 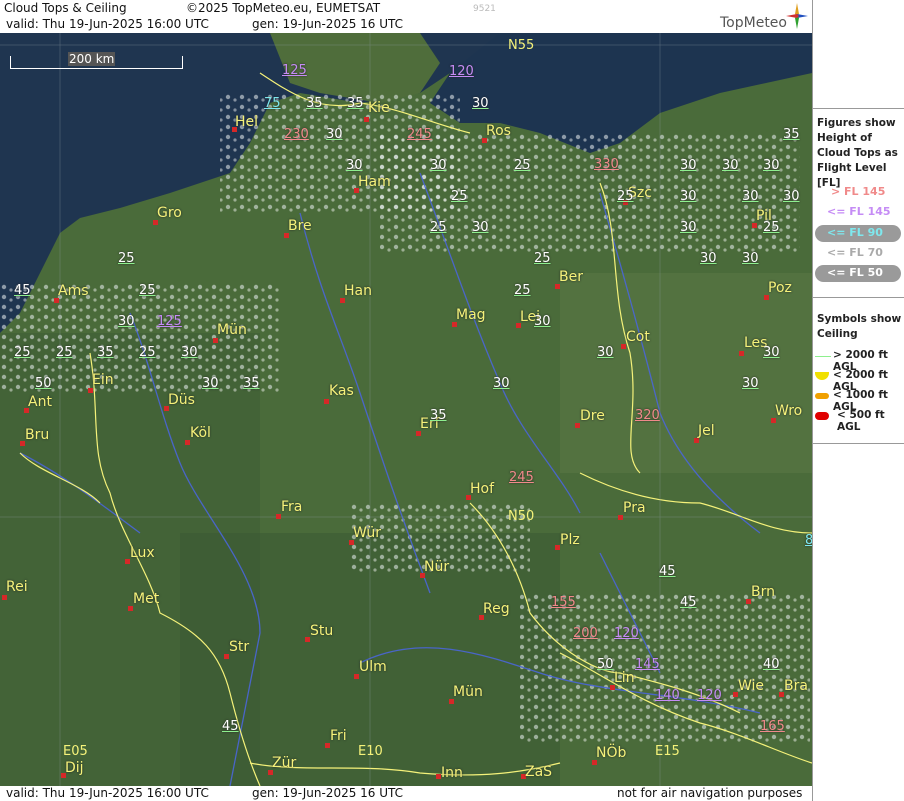 I want to click on city-label: Hof, so click(x=482, y=489).